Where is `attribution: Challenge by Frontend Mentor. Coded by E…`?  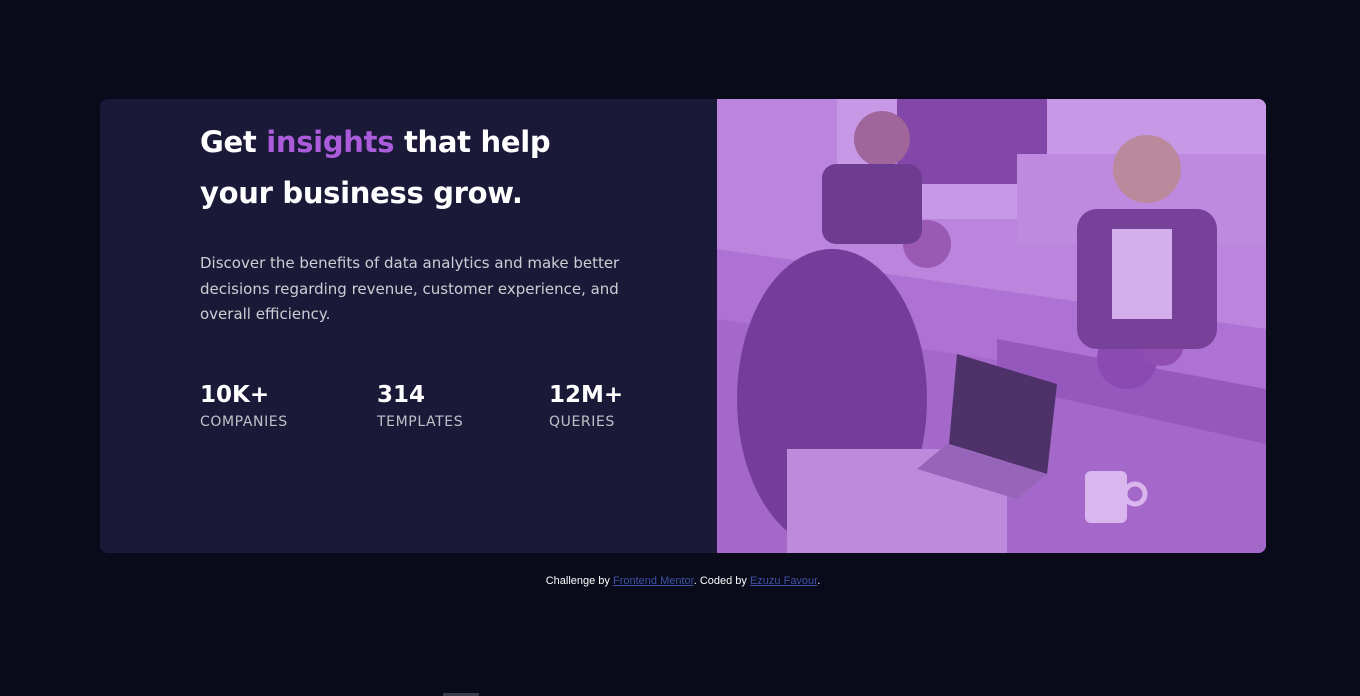 attribution: Challenge by Frontend Mentor. Coded by E… is located at coordinates (680, 581).